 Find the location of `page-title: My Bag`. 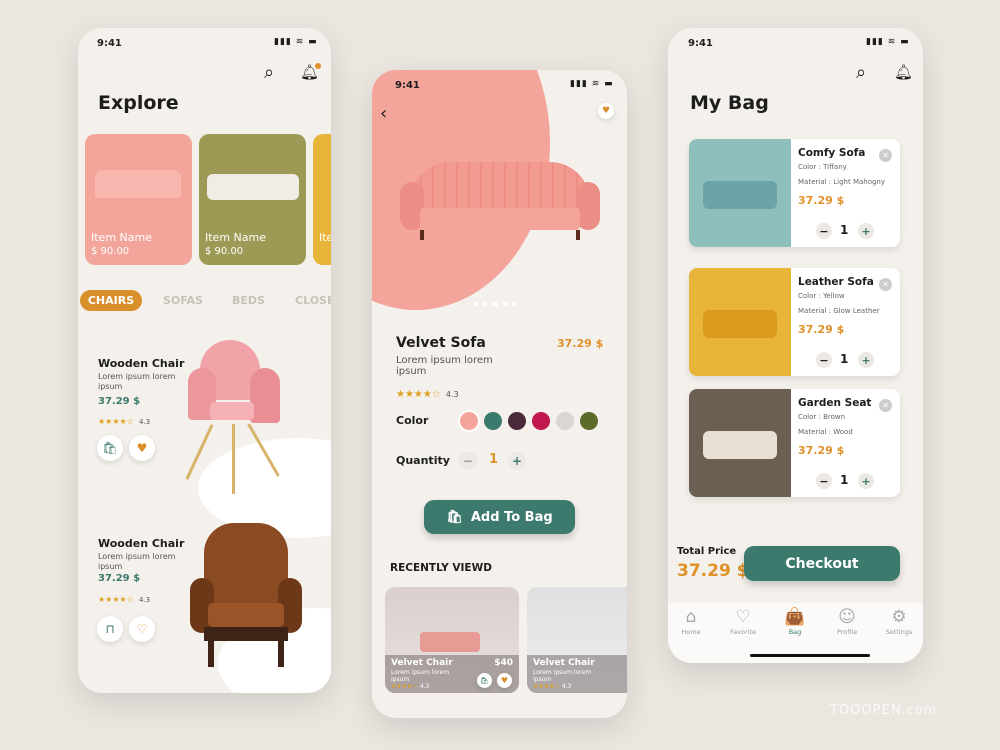

page-title: My Bag is located at coordinates (729, 103).